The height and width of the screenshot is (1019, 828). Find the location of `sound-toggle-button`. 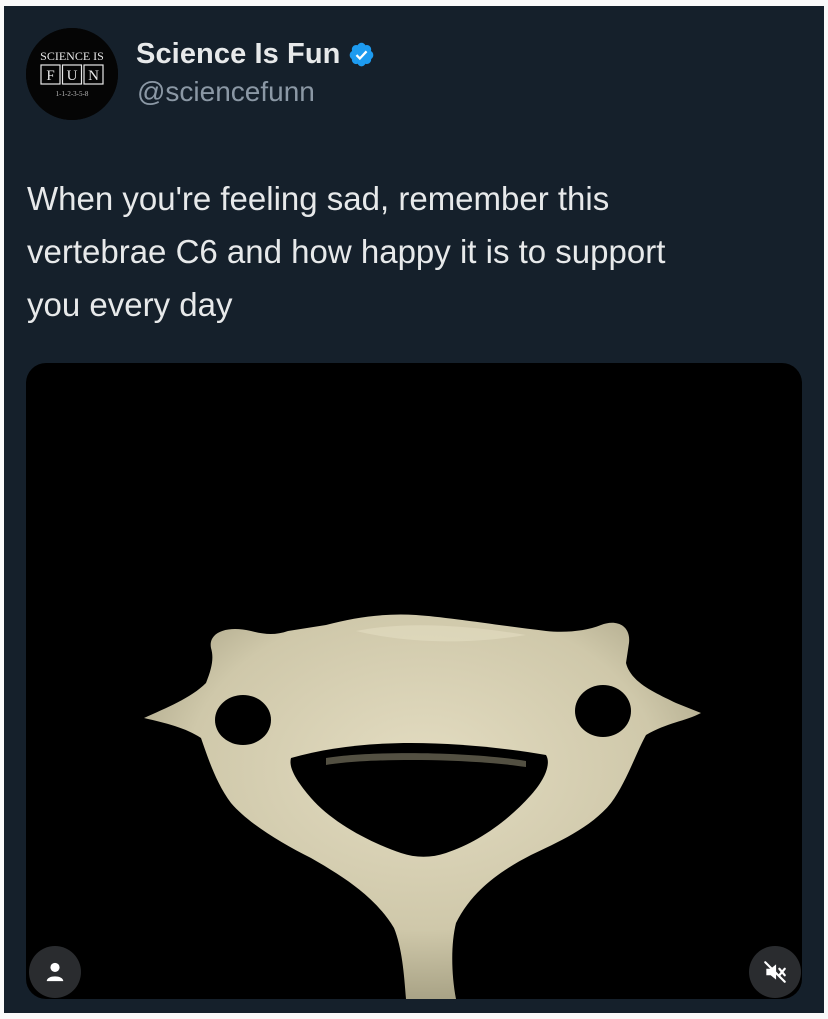

sound-toggle-button is located at coordinates (775, 972).